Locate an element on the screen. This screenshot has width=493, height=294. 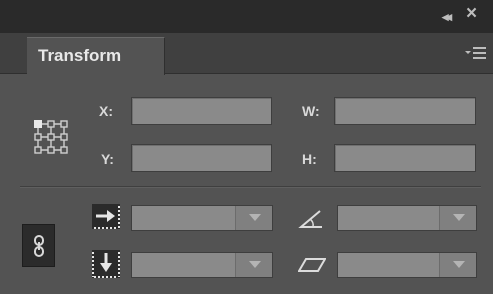
shear-parallelogram-icon is located at coordinates (312, 265).